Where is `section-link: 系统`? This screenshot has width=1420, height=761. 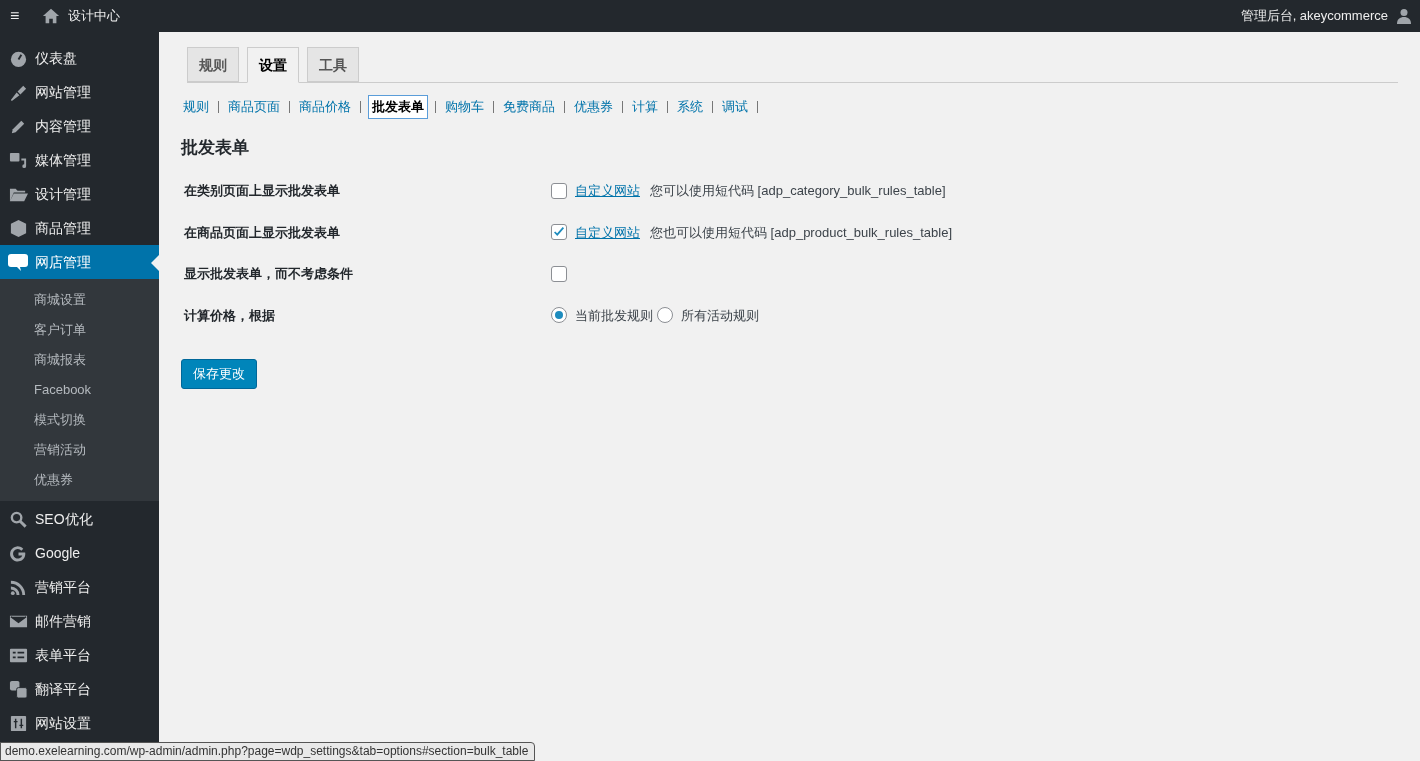
section-link: 系统 is located at coordinates (690, 107).